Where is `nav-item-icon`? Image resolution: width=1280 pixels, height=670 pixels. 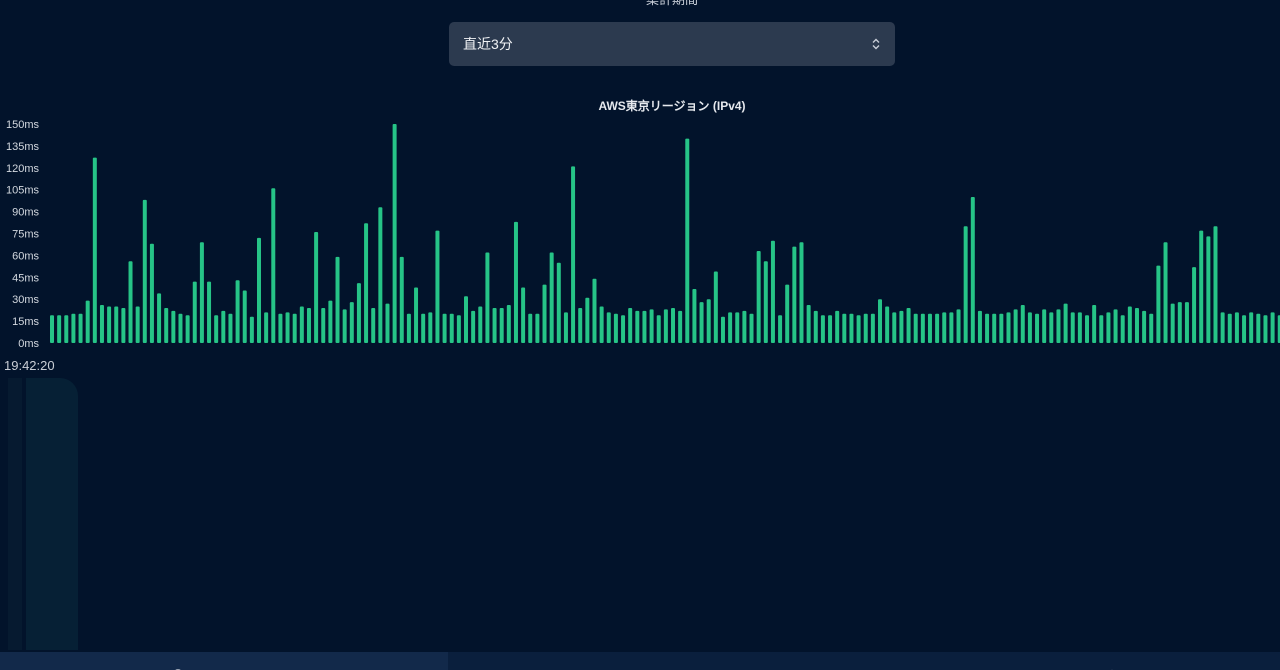
nav-item-icon is located at coordinates (654, 666).